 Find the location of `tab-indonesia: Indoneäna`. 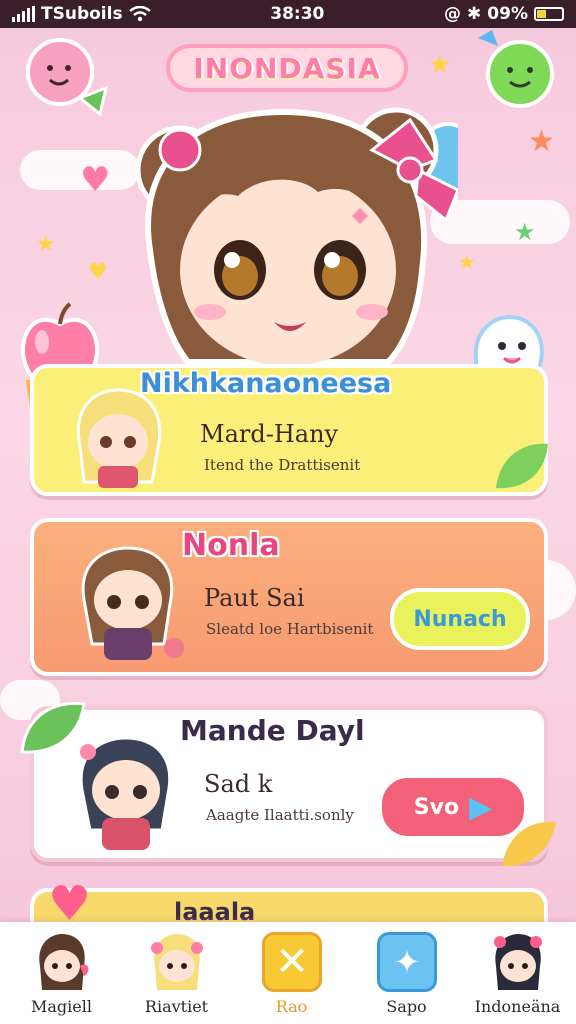

tab-indonesia: Indoneäna is located at coordinates (517, 973).